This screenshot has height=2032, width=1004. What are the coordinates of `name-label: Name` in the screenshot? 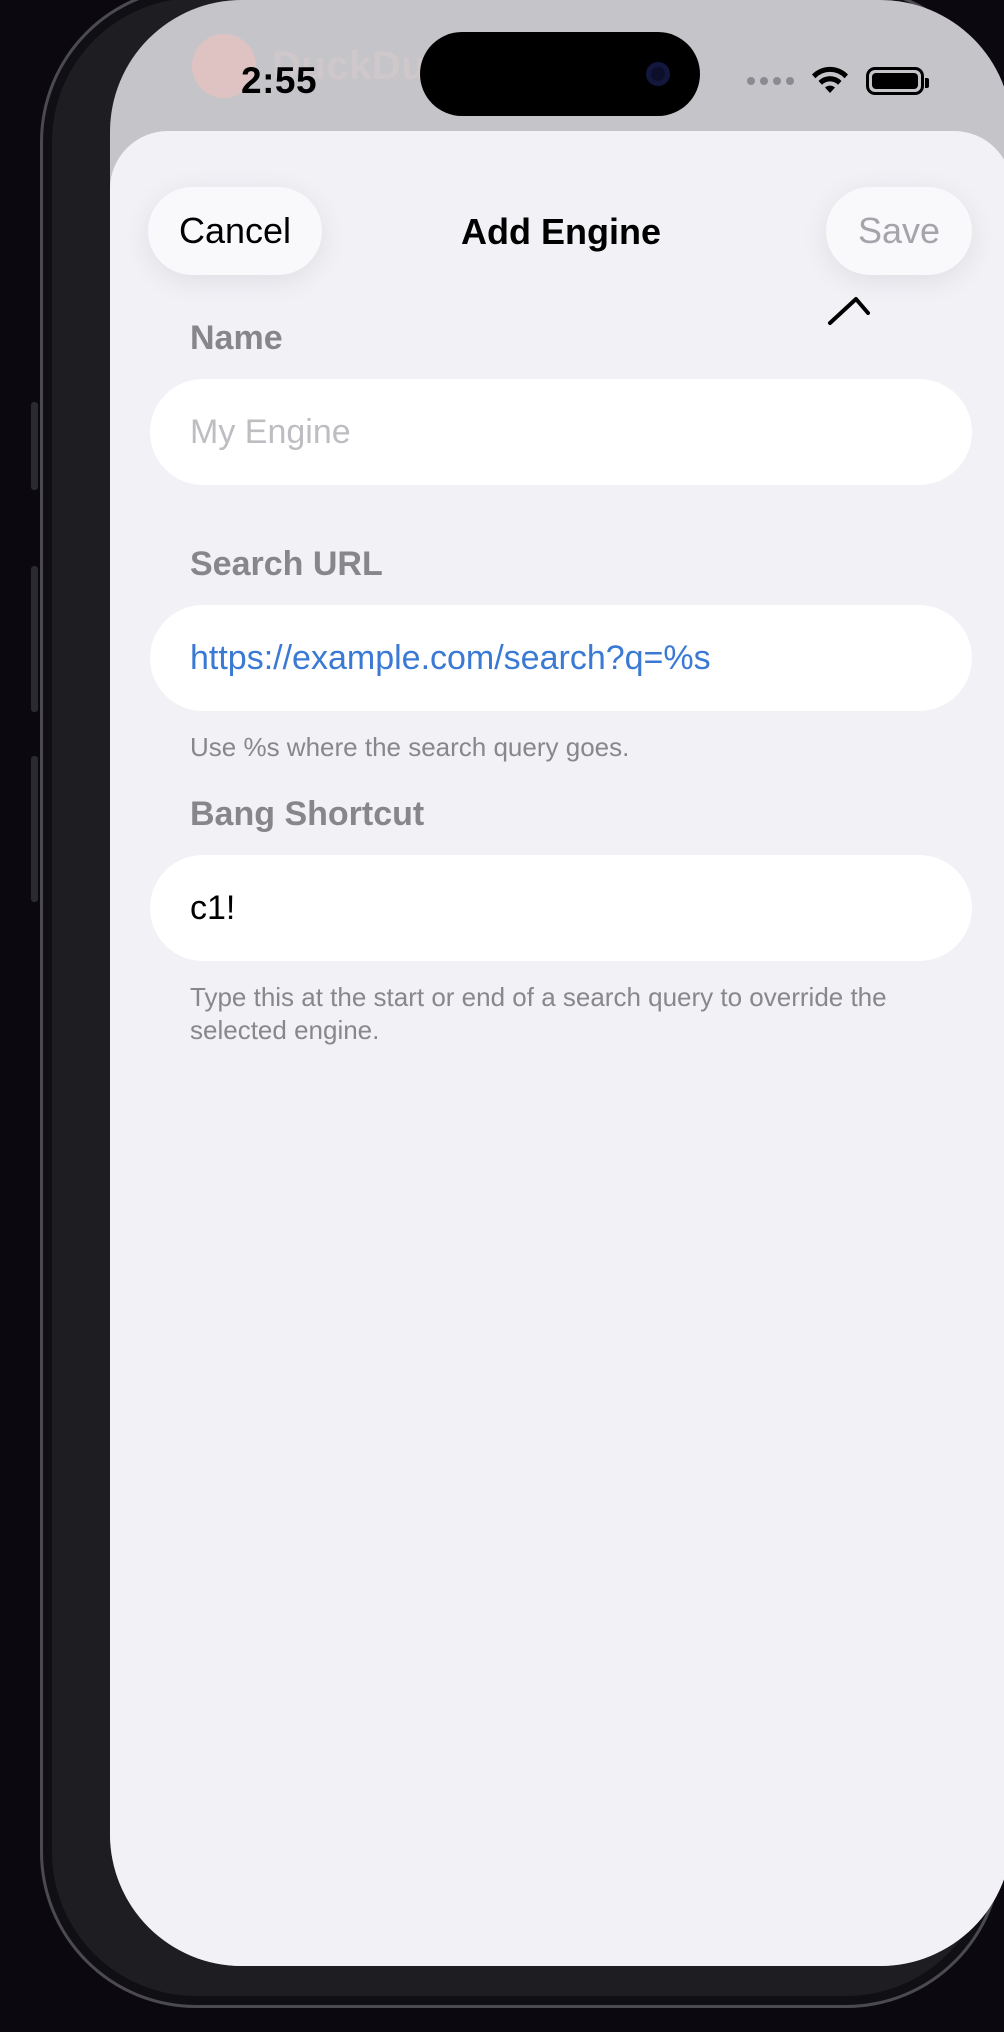 It's located at (236, 338).